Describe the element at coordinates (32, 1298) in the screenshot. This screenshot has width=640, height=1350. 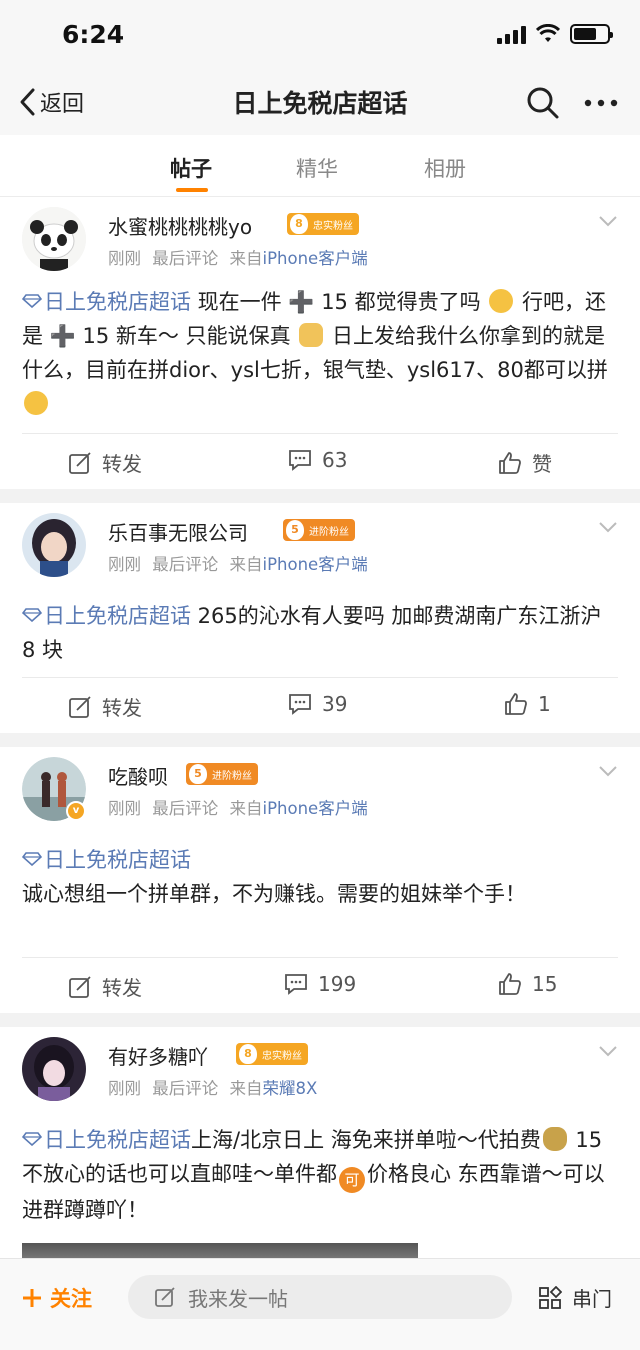
I see `plus-icon` at that location.